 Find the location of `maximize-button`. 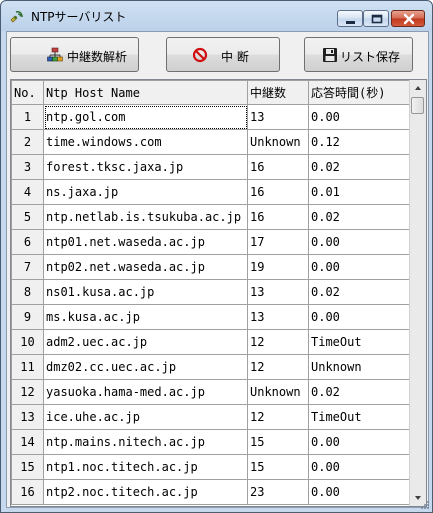

maximize-button is located at coordinates (376, 18).